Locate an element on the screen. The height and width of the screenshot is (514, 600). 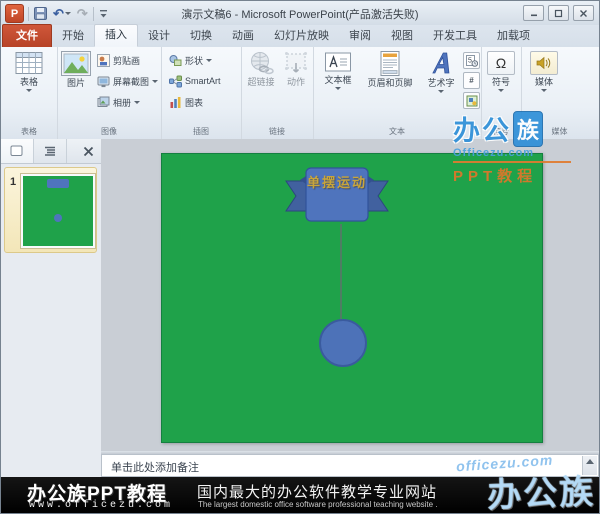
slide-number-label: 1 is located at coordinates (13, 182).